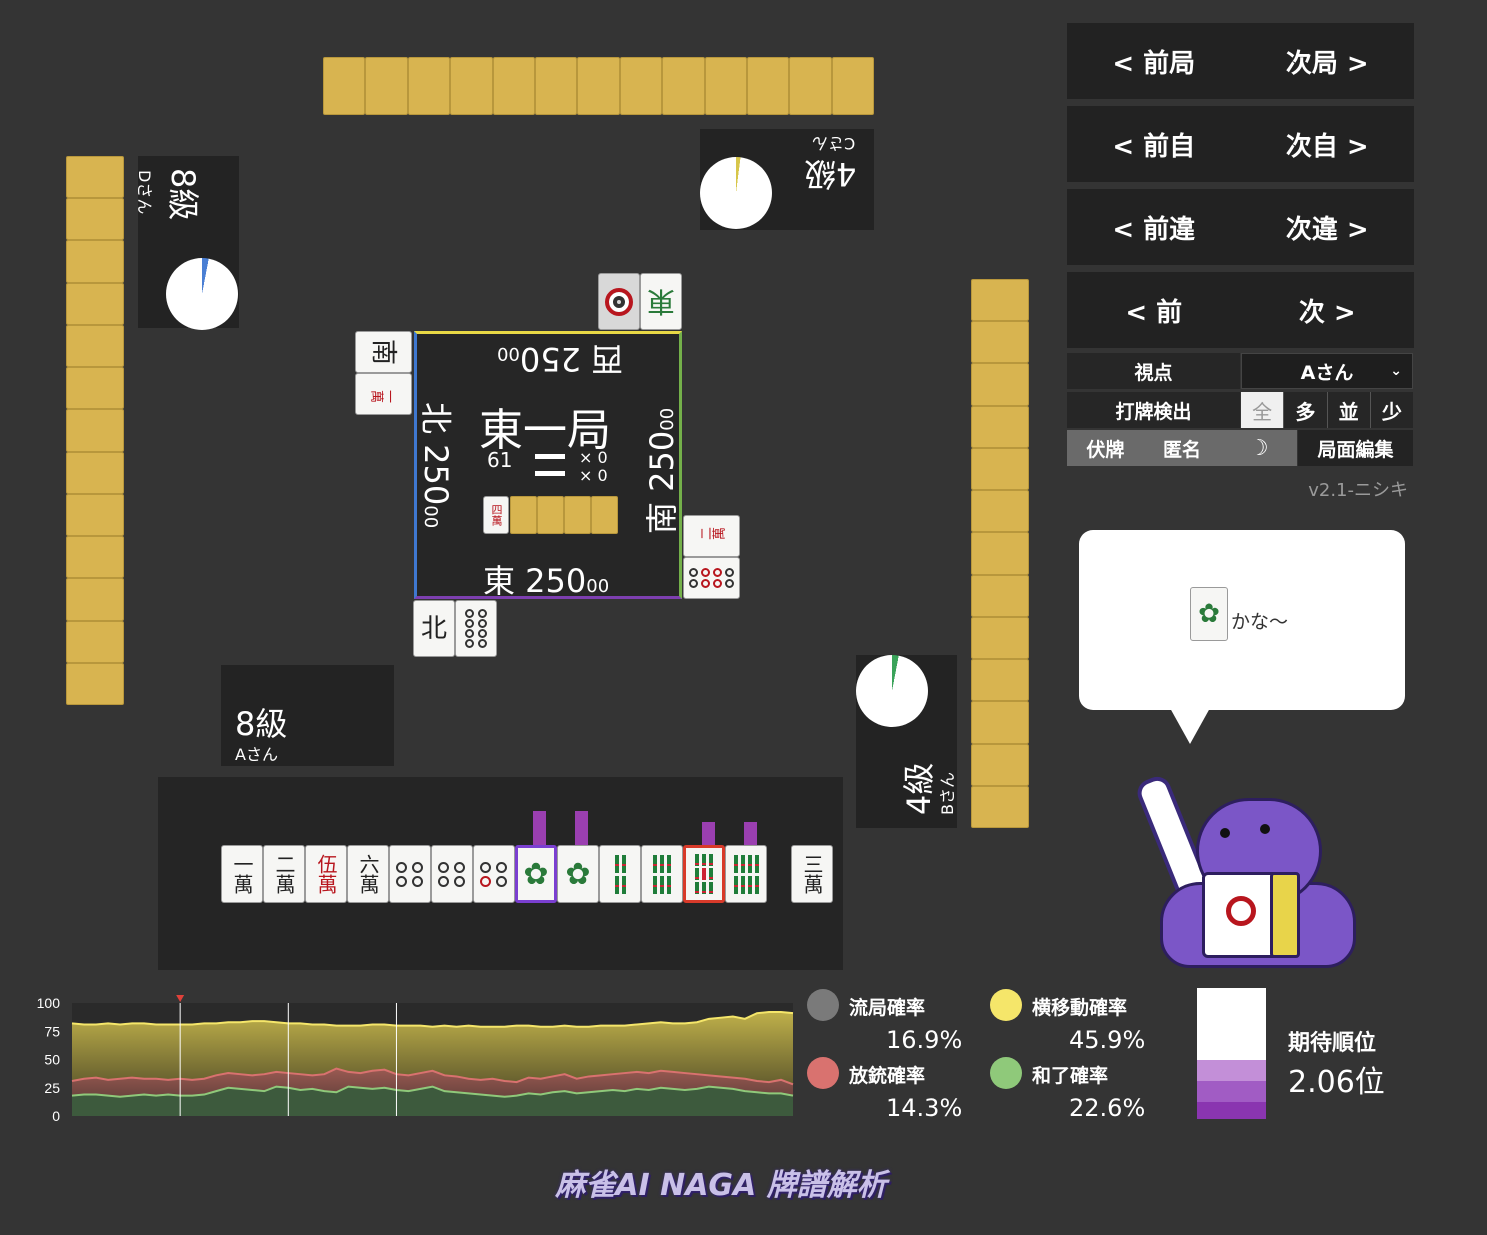  What do you see at coordinates (560, 359) in the screenshot?
I see `west-score: 西 25000` at bounding box center [560, 359].